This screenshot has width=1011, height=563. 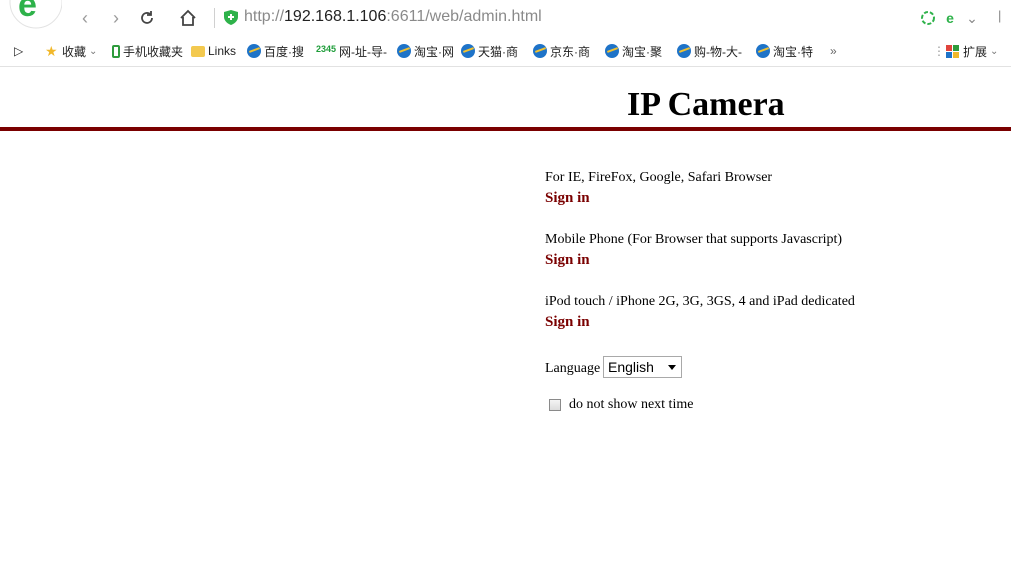 I want to click on browser-logo-icon: e, so click(x=35, y=14).